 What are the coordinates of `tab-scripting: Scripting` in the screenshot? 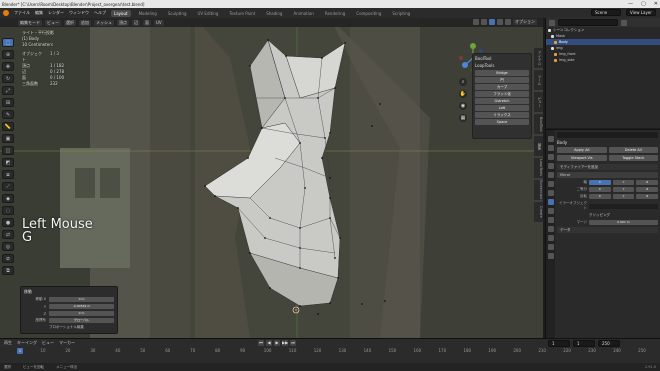 It's located at (401, 13).